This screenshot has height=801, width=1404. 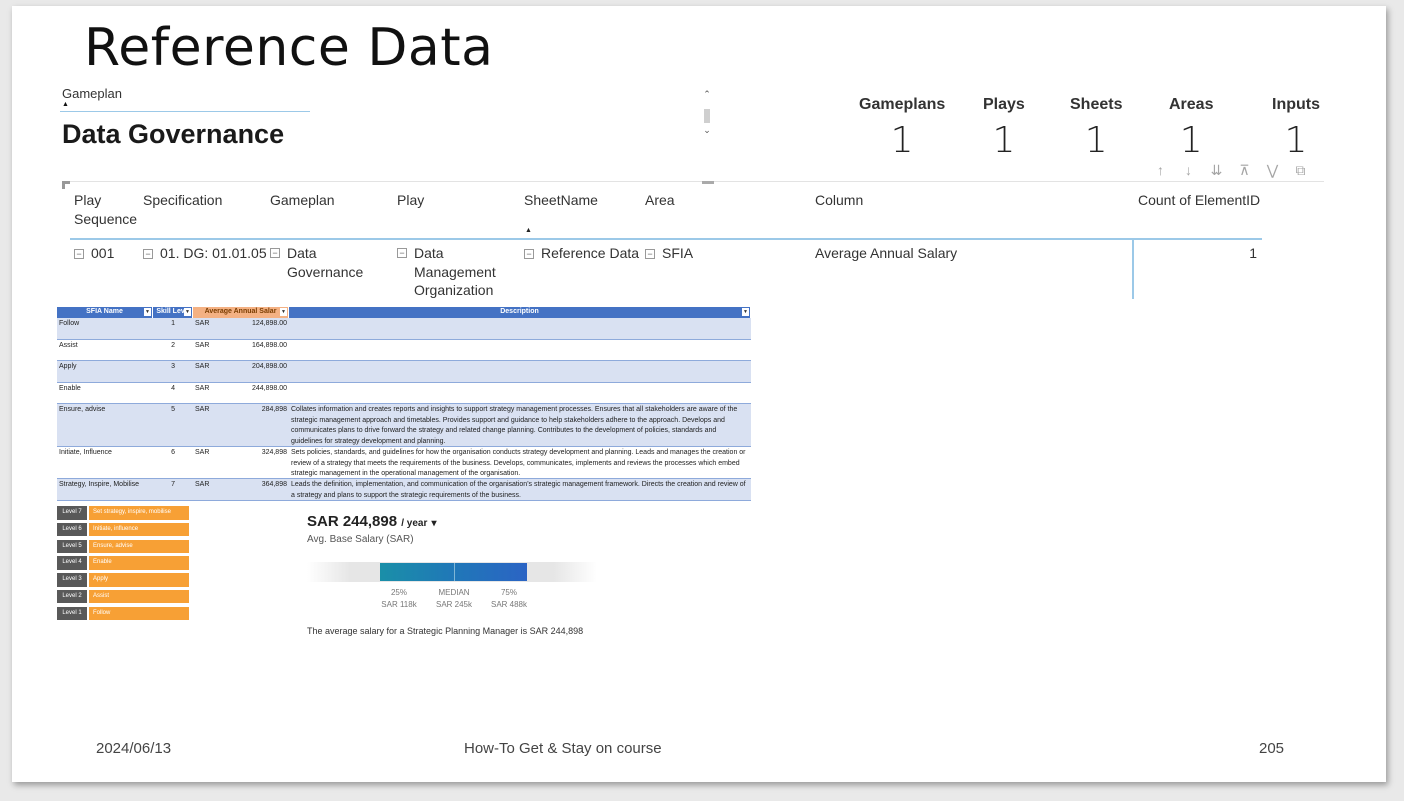 I want to click on salary-range-bar, so click(x=452, y=572).